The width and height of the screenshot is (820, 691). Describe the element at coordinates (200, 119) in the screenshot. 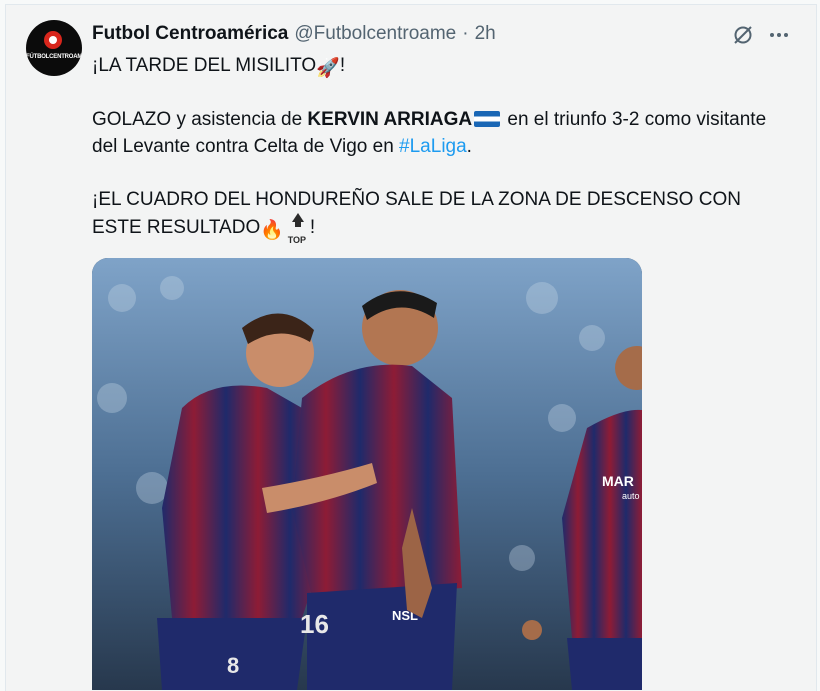

I see `tweet-body-a: GOLAZO y asistencia de` at that location.